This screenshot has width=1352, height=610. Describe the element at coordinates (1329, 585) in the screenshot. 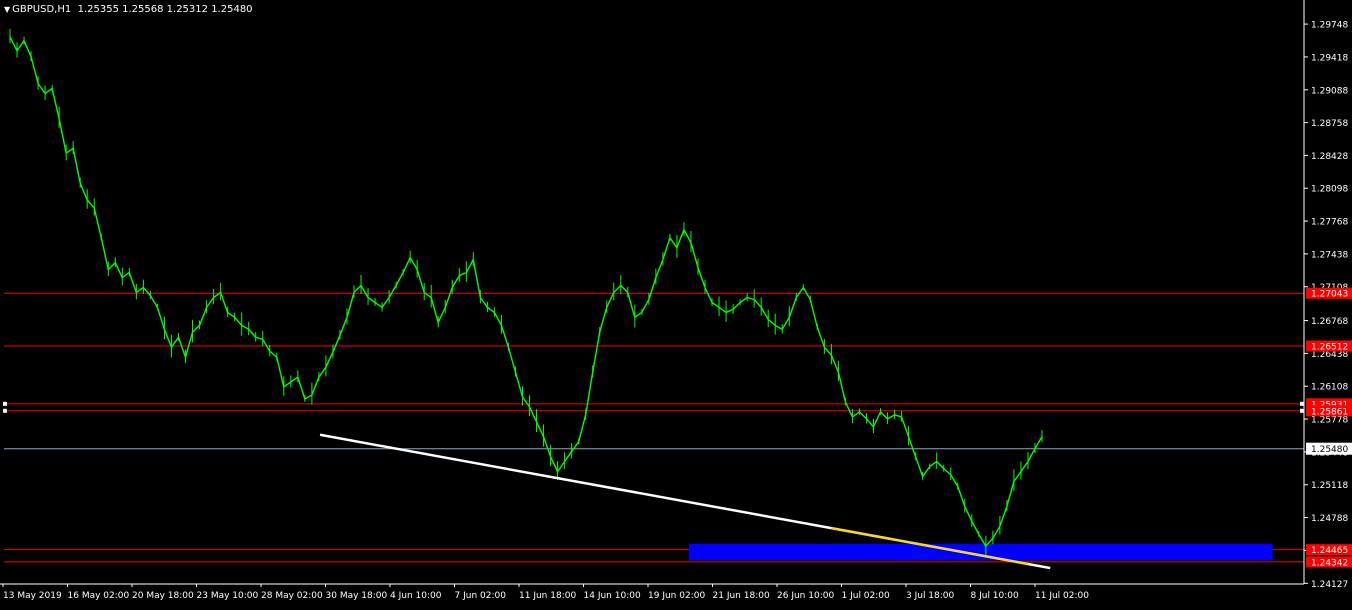

I see `y-tick-label: 1.24127` at that location.